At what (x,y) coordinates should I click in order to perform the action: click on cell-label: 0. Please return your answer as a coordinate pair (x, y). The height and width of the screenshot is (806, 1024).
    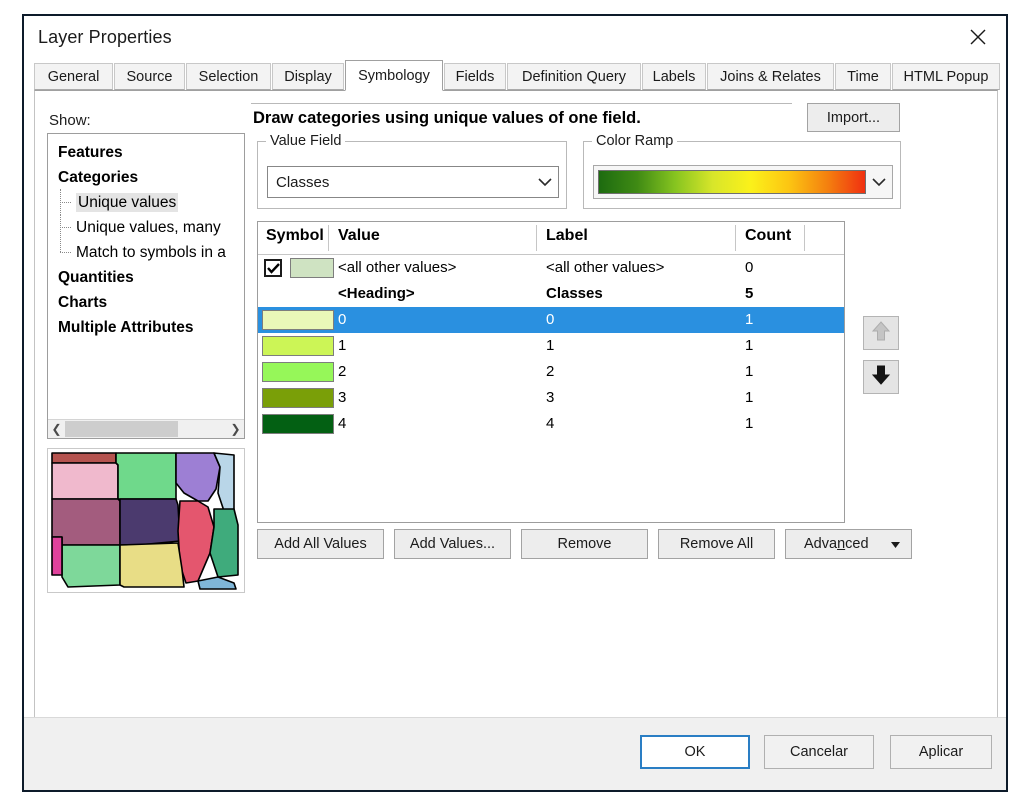
    Looking at the image, I should click on (550, 319).